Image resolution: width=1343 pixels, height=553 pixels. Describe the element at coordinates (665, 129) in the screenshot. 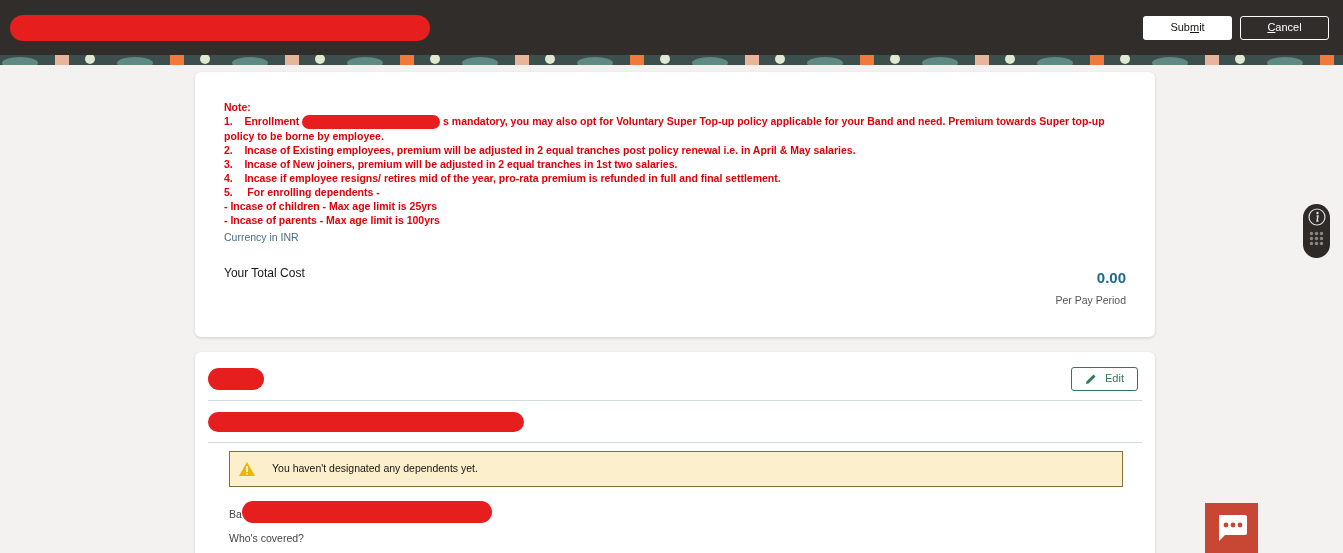

I see `note-text: 1. Enrollment s mandatory, you may also opt for Voluntary Super Top-up policy applicable for your Band and need. Premium towards Super top-up policy to be borne by employee.` at that location.